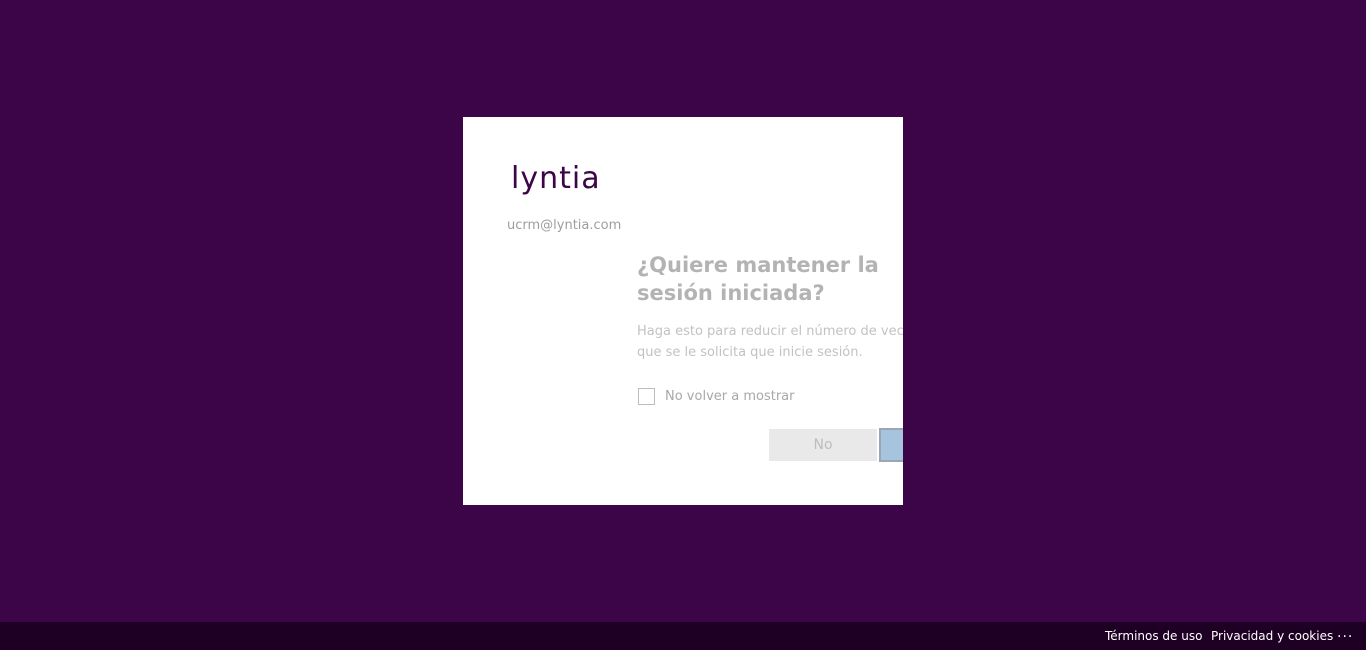 The image size is (1366, 650). Describe the element at coordinates (891, 445) in the screenshot. I see `yes-button: Sí` at that location.